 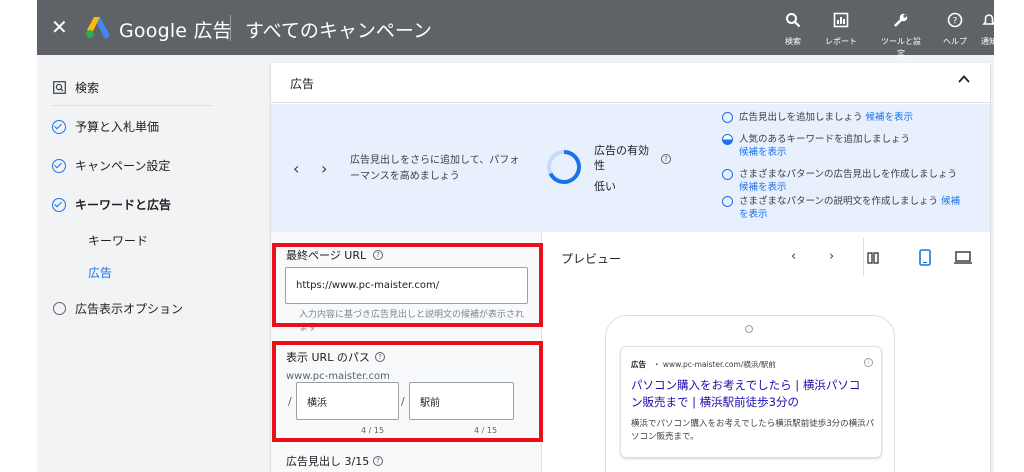 I want to click on header-divider, so click(x=230, y=28).